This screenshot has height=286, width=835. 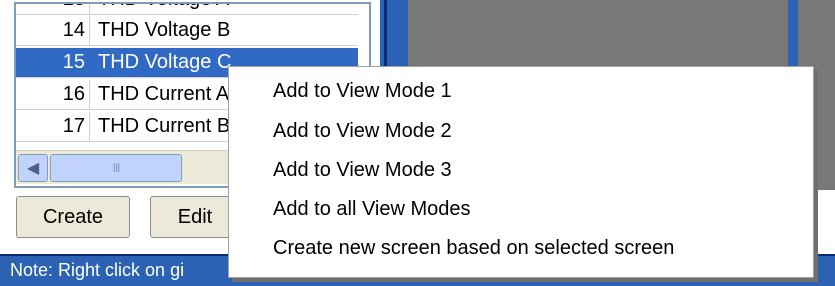 What do you see at coordinates (164, 94) in the screenshot?
I see `list-item-name: THD Current A` at bounding box center [164, 94].